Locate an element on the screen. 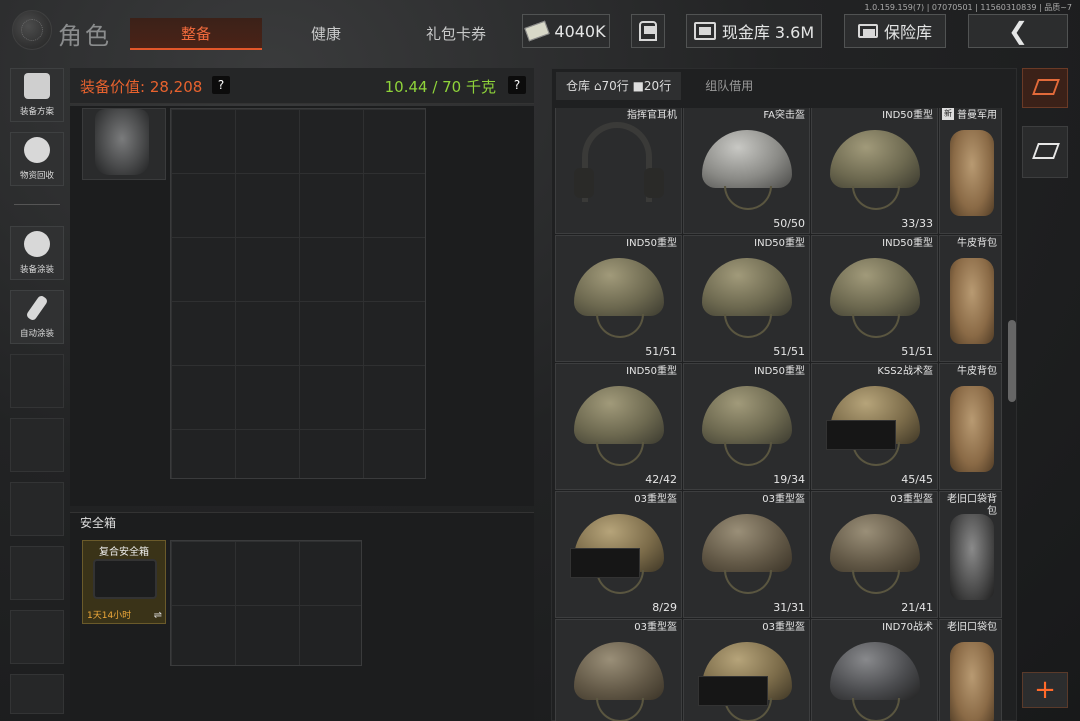 The height and width of the screenshot is (721, 1080). warehouse-item: 03重型盔 21/41 is located at coordinates (874, 554).